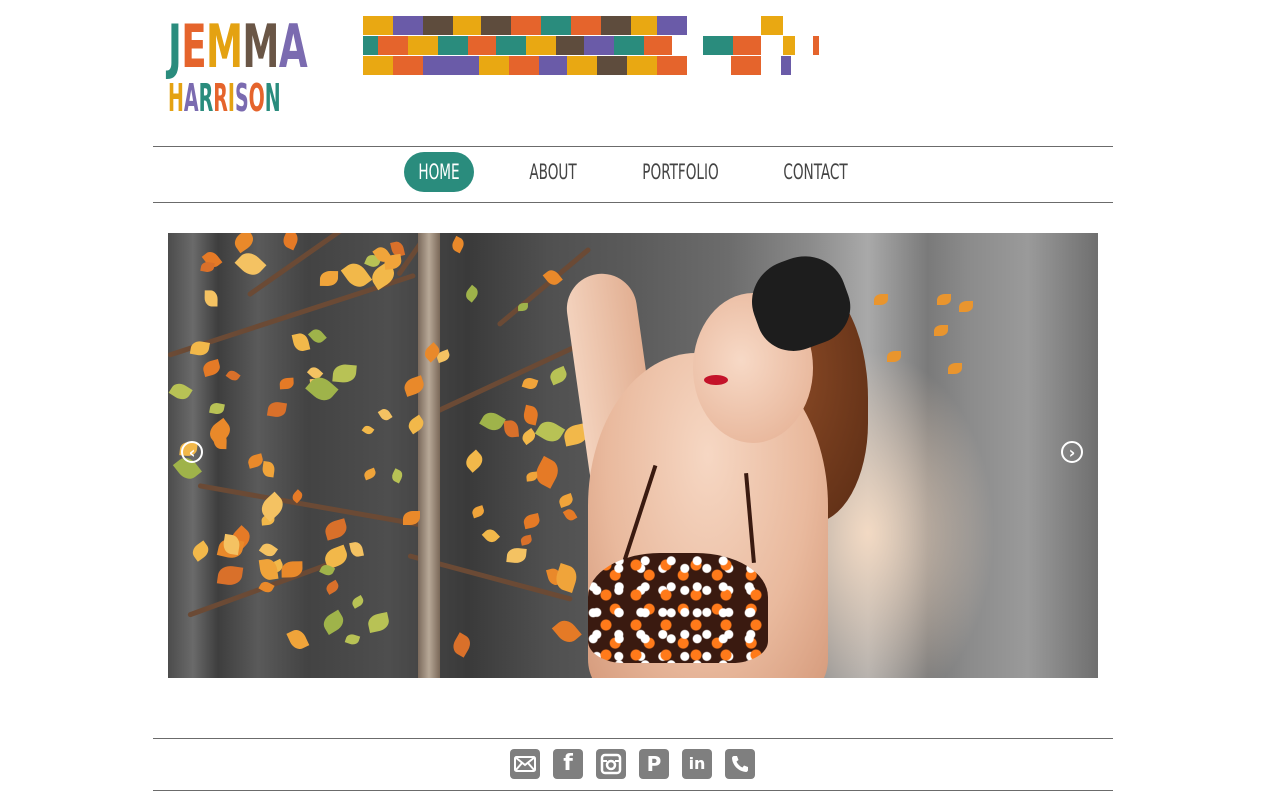 The image size is (1265, 800). I want to click on instagram-button, so click(611, 764).